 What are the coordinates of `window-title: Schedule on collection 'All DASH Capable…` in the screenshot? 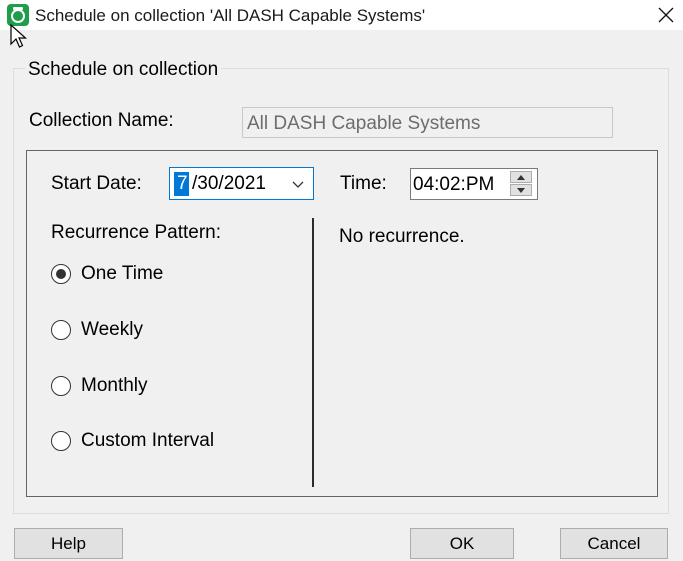 It's located at (230, 15).